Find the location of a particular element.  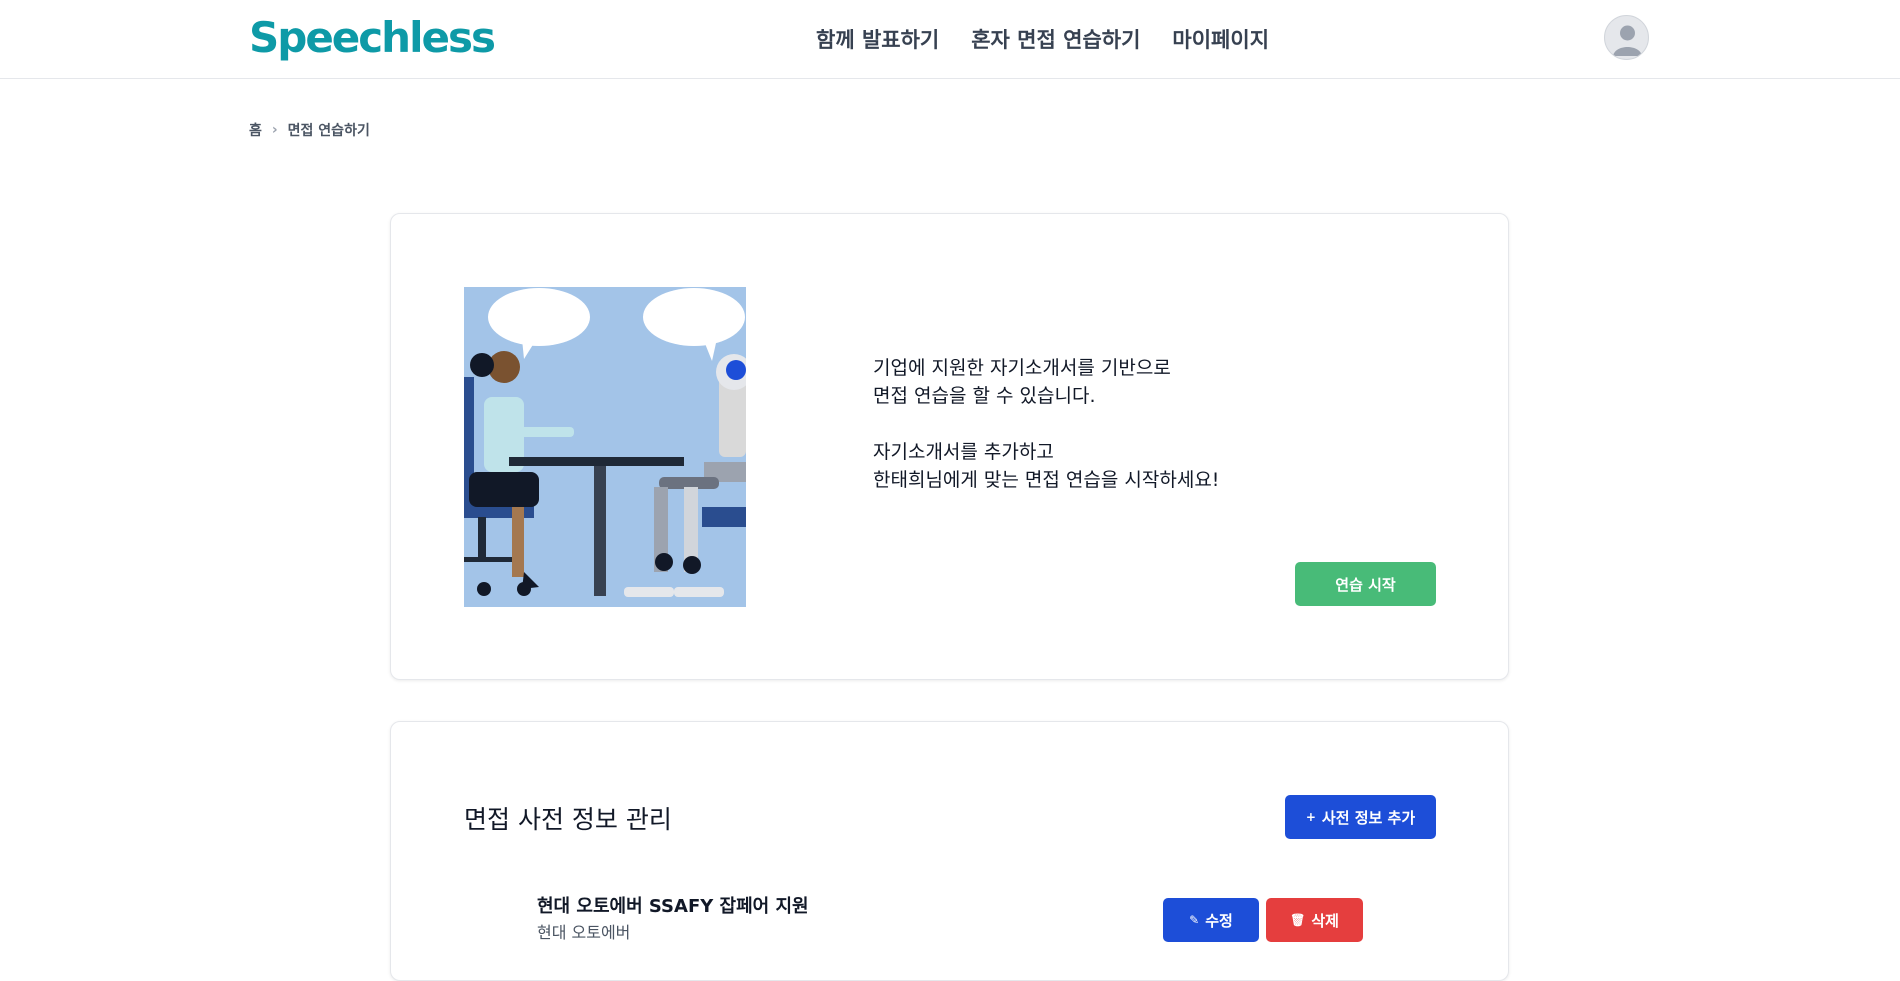

intro-line-2: 면접 연습을 할 수 있습니다. is located at coordinates (984, 396).